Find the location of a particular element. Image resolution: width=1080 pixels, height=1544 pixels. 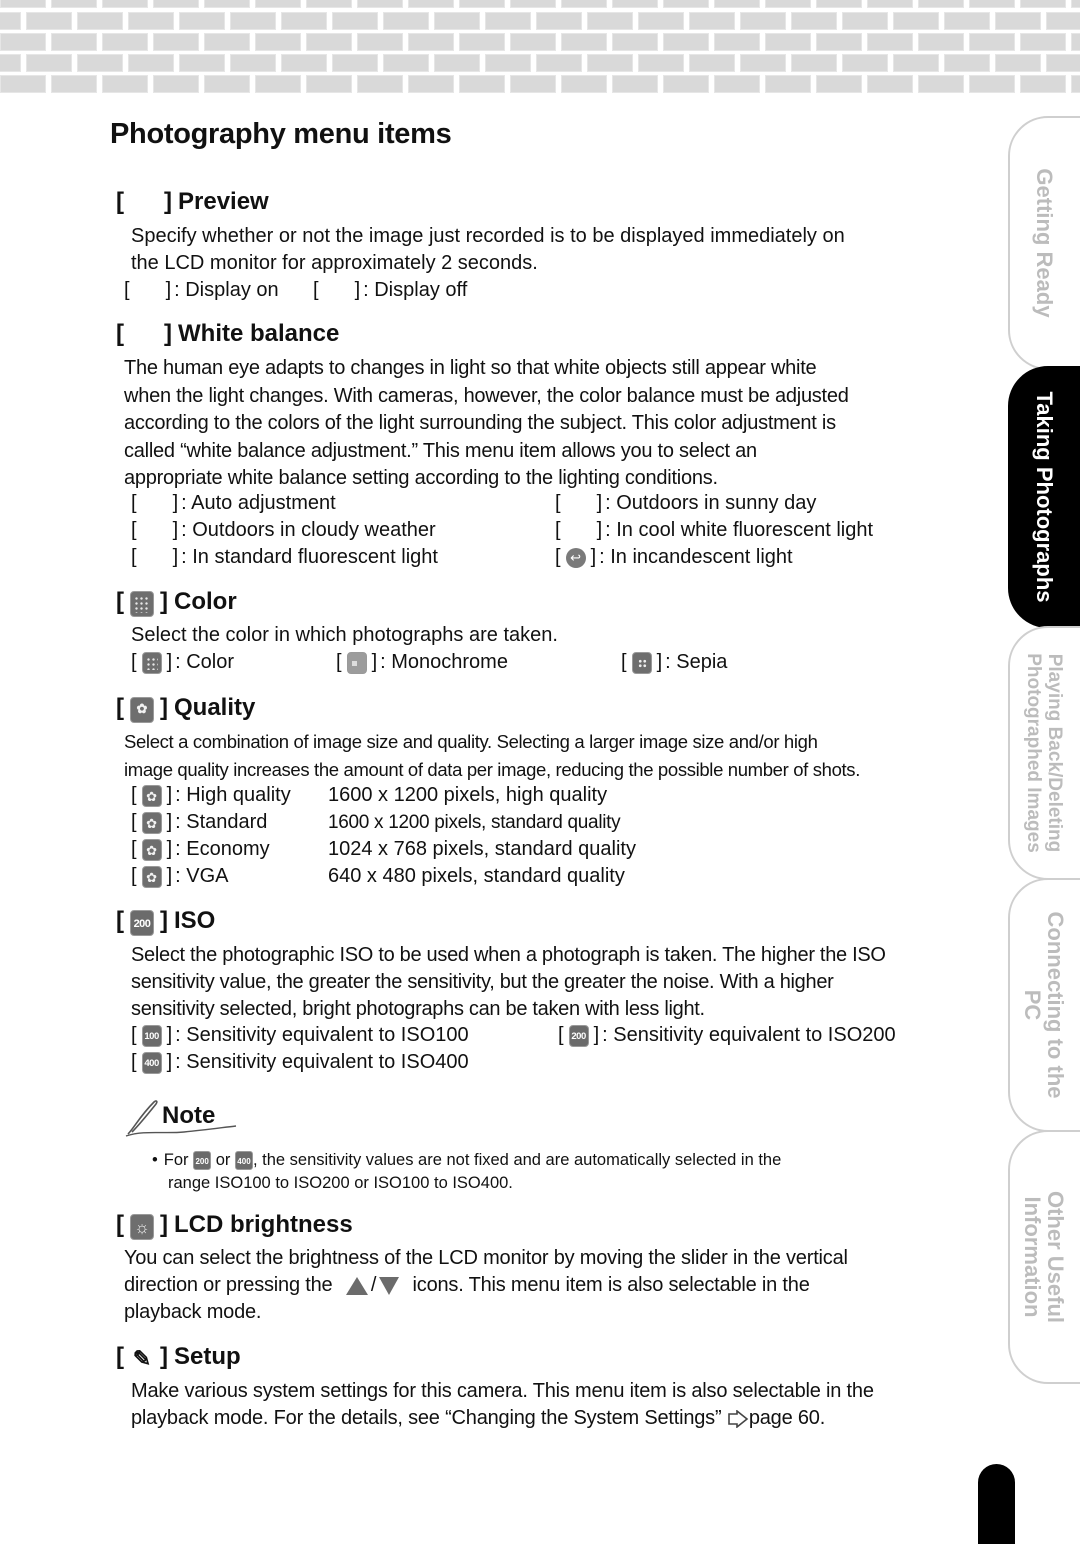

option-monochrome: [] : Monochrome is located at coordinates (422, 662).